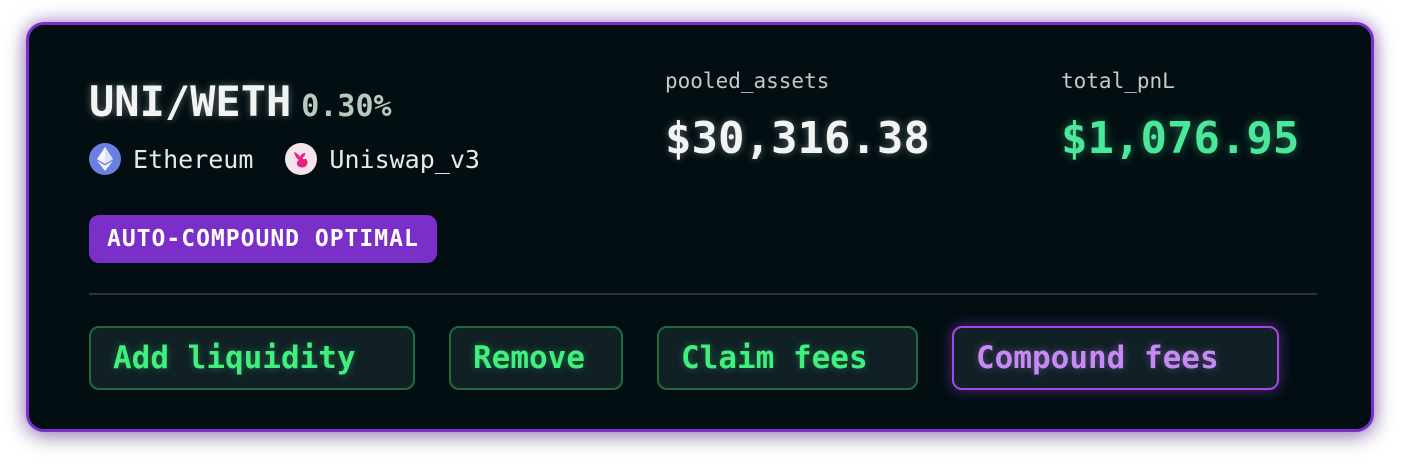  Describe the element at coordinates (193, 159) in the screenshot. I see `network-label: Ethereum` at that location.